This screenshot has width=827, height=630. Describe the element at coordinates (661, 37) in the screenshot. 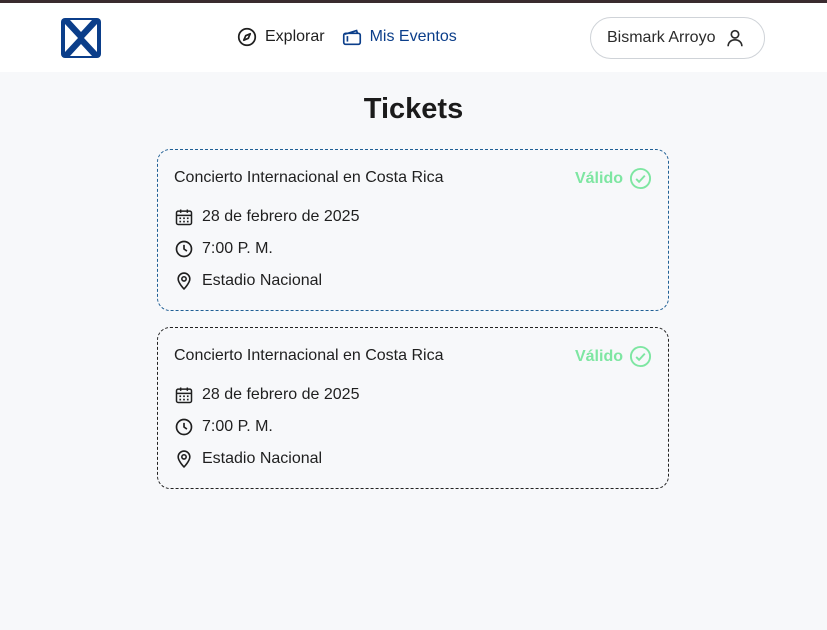

I see `user-name: Bismark Arroyo` at that location.